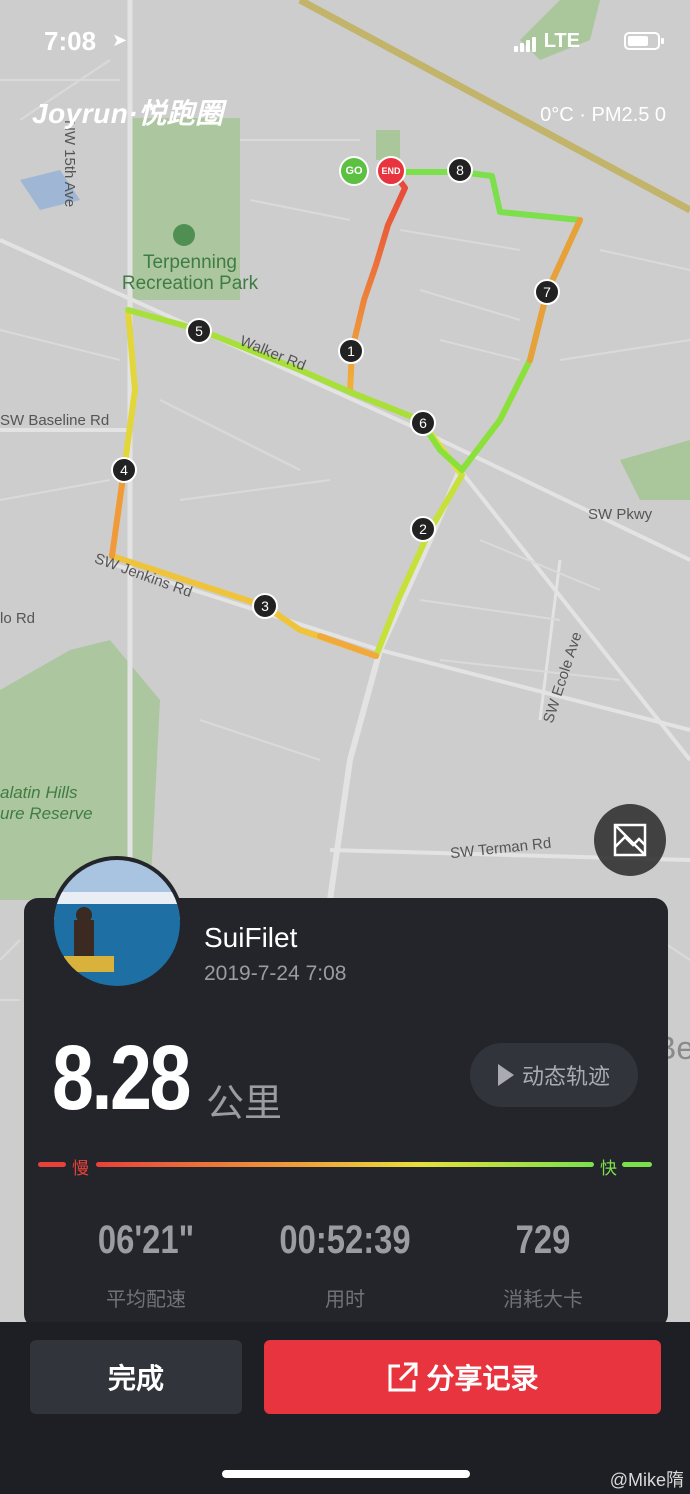 This screenshot has height=1494, width=690. I want to click on route-marker-7: 7, so click(547, 292).